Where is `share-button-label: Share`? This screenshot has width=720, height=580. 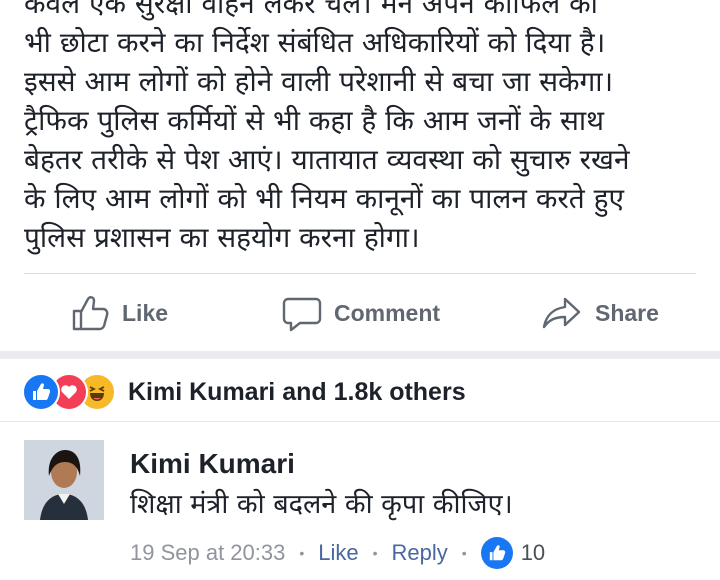 share-button-label: Share is located at coordinates (627, 312).